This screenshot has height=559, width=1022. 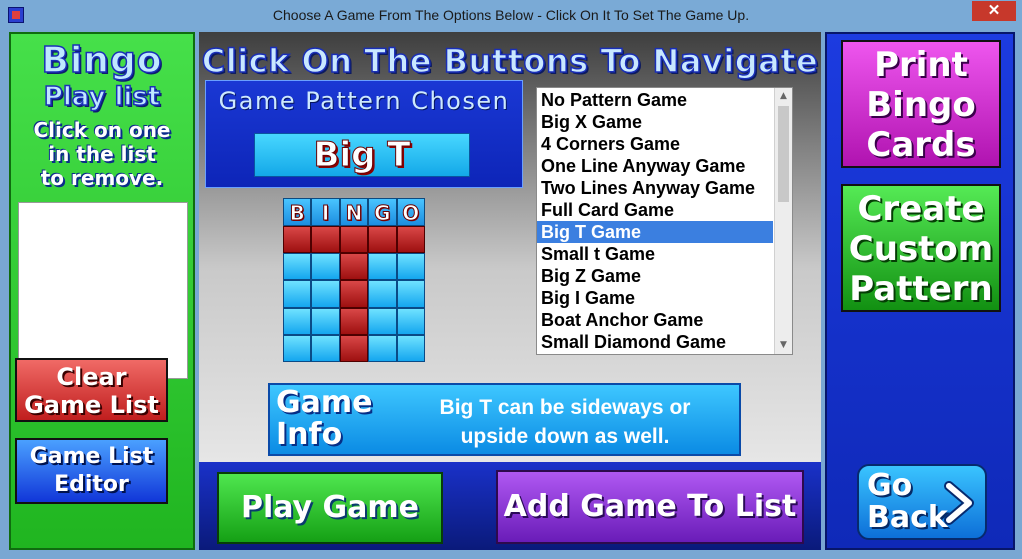 I want to click on game-list-item: Big T Game, so click(x=655, y=232).